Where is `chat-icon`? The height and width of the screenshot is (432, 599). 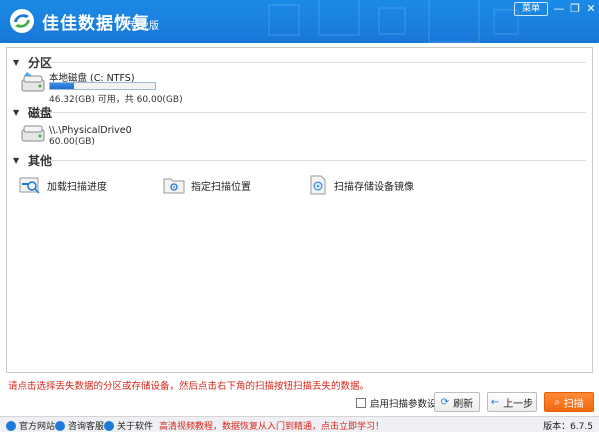 chat-icon is located at coordinates (60, 425).